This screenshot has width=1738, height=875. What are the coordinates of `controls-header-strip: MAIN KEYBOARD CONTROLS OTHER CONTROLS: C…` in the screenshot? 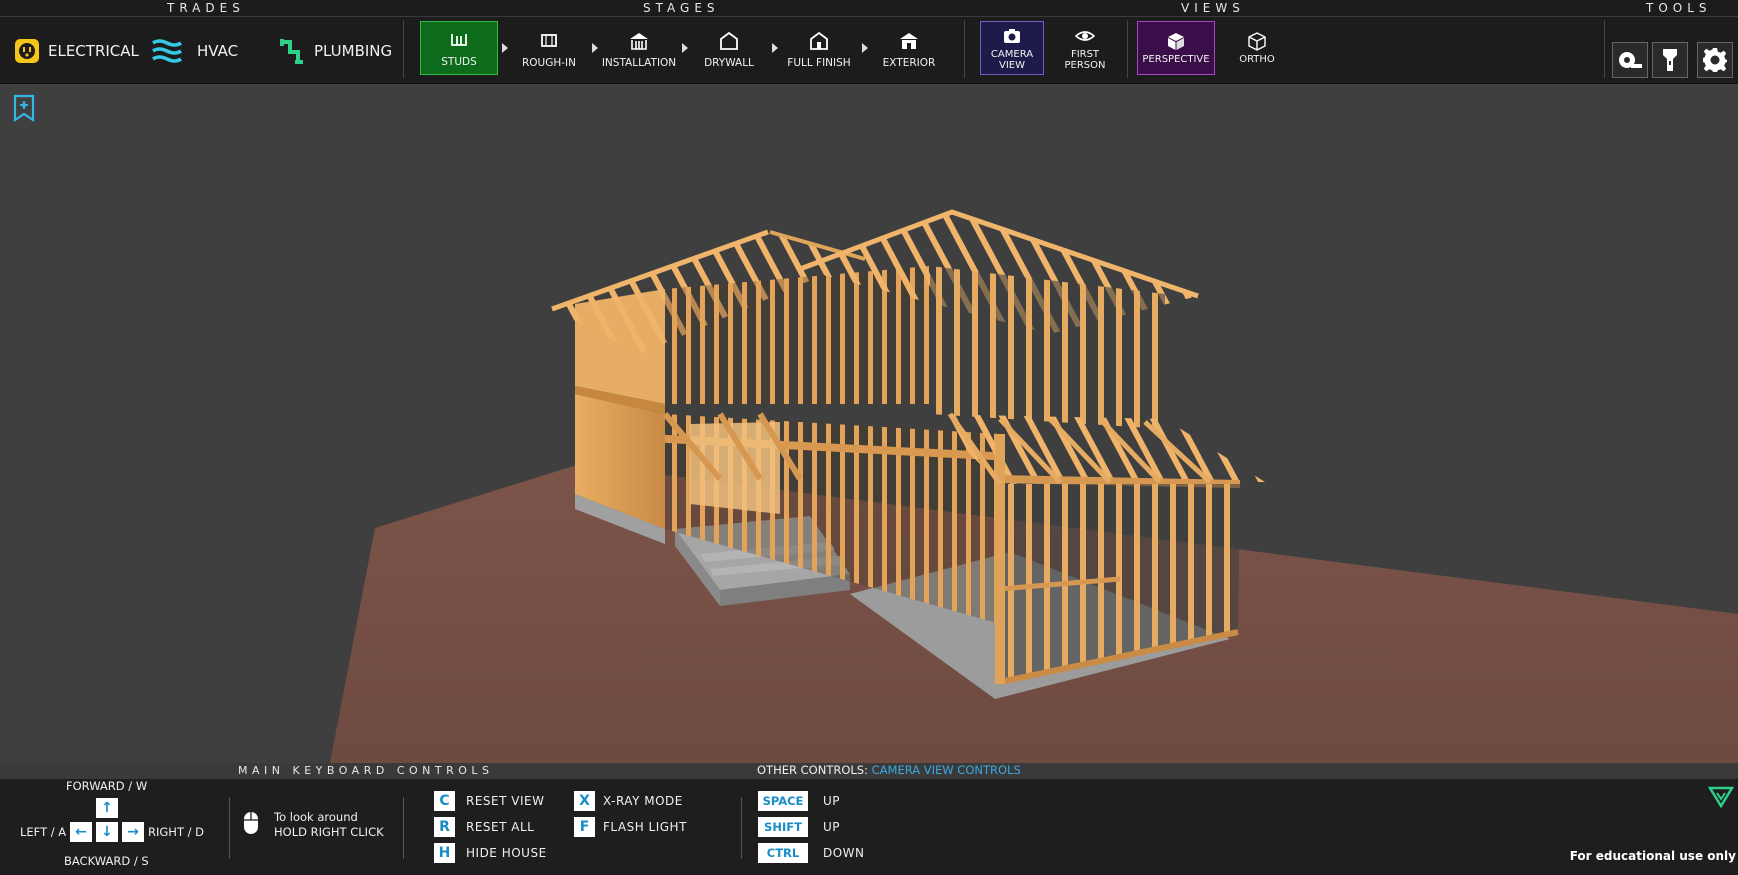 It's located at (869, 771).